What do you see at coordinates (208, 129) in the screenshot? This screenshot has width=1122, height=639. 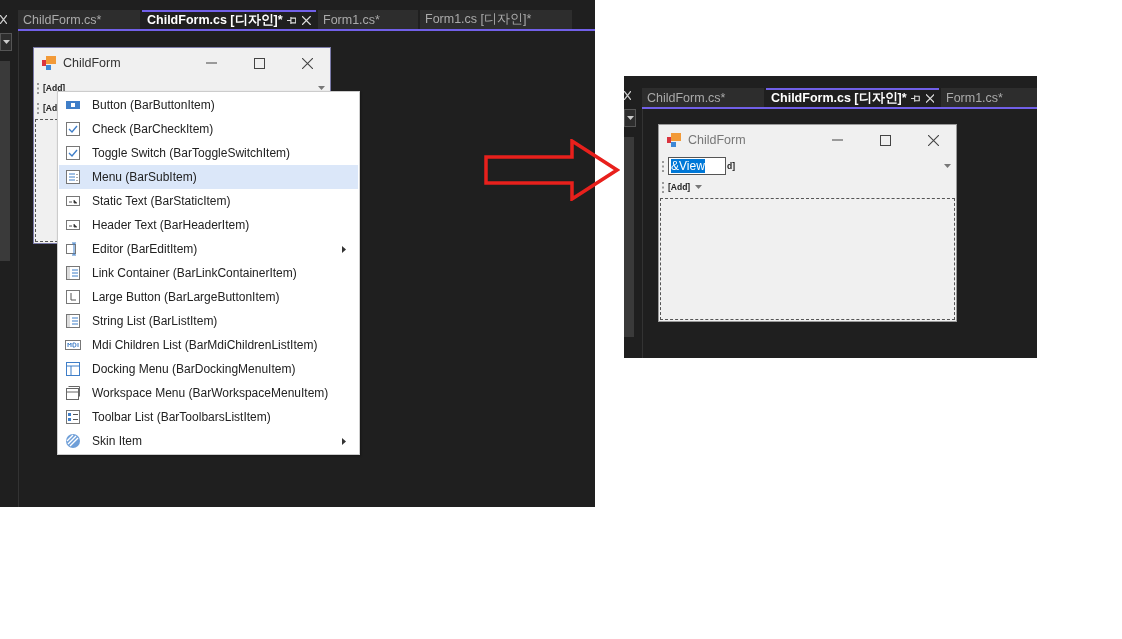 I see `menu-item: Check (BarCheckItem)` at bounding box center [208, 129].